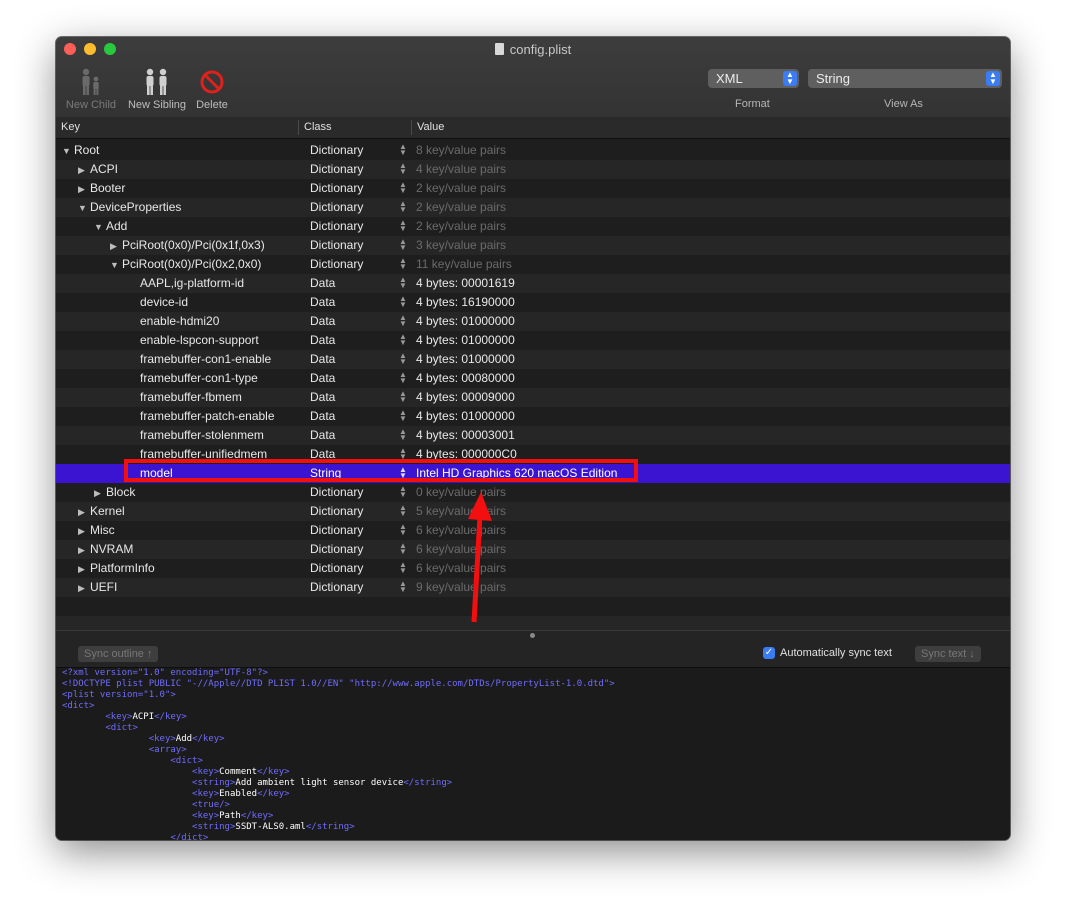 The image size is (1067, 915). Describe the element at coordinates (533, 794) in the screenshot. I see `xml-line: <key>Enabled</key>` at that location.